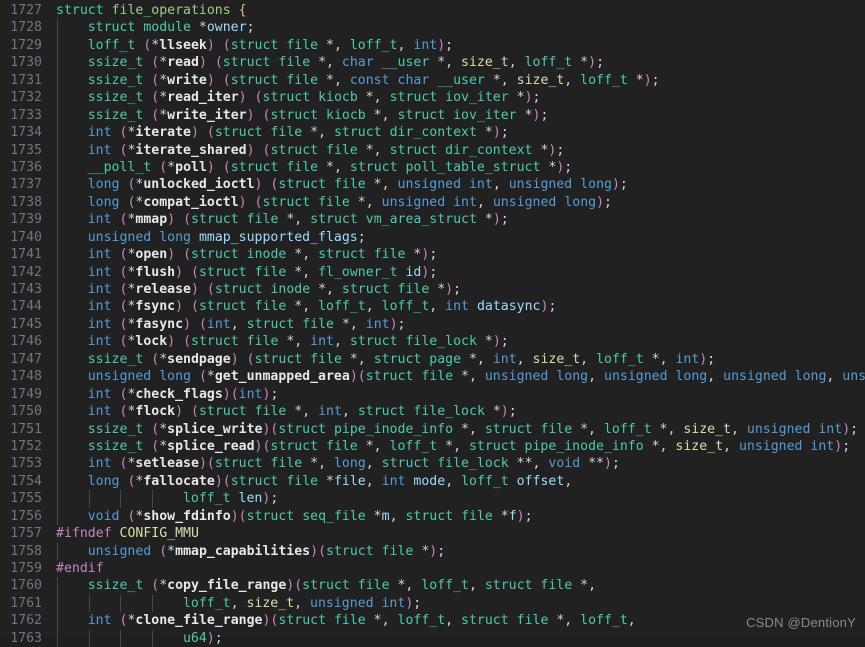 The image size is (865, 647). What do you see at coordinates (179, 481) in the screenshot?
I see `token-fname: fallocate` at bounding box center [179, 481].